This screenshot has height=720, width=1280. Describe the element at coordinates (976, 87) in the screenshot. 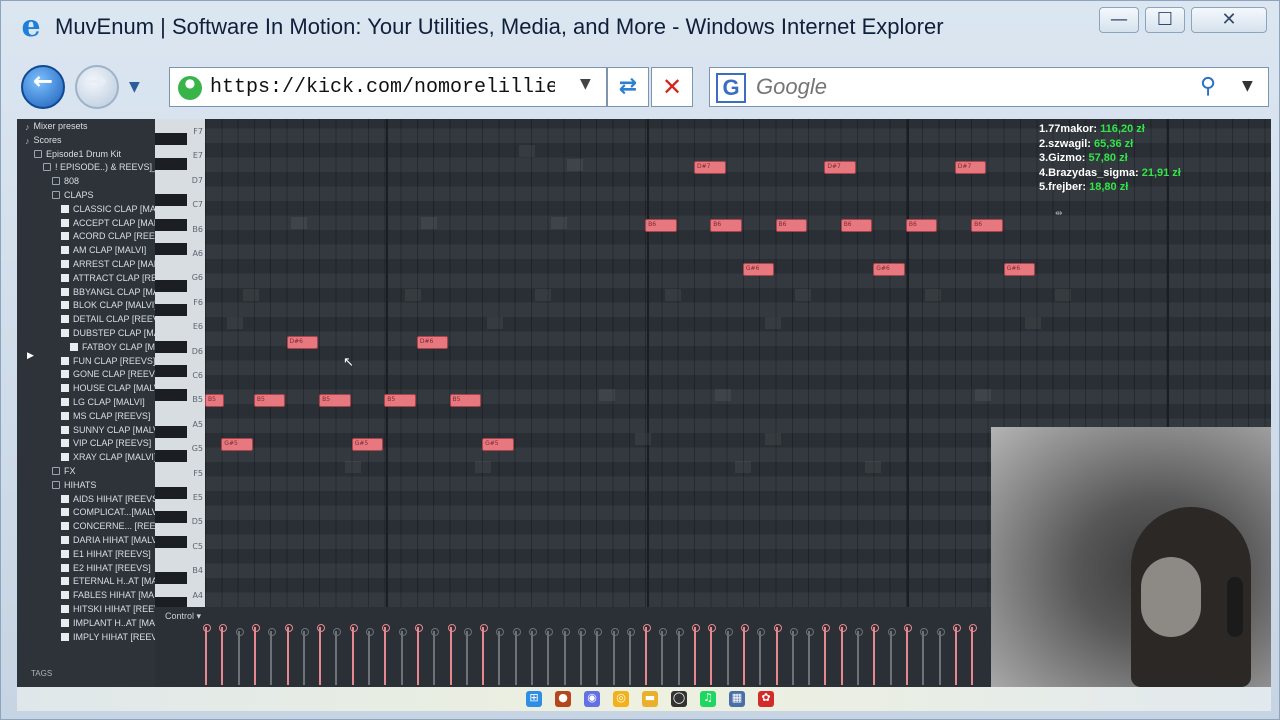

I see `search-input` at that location.